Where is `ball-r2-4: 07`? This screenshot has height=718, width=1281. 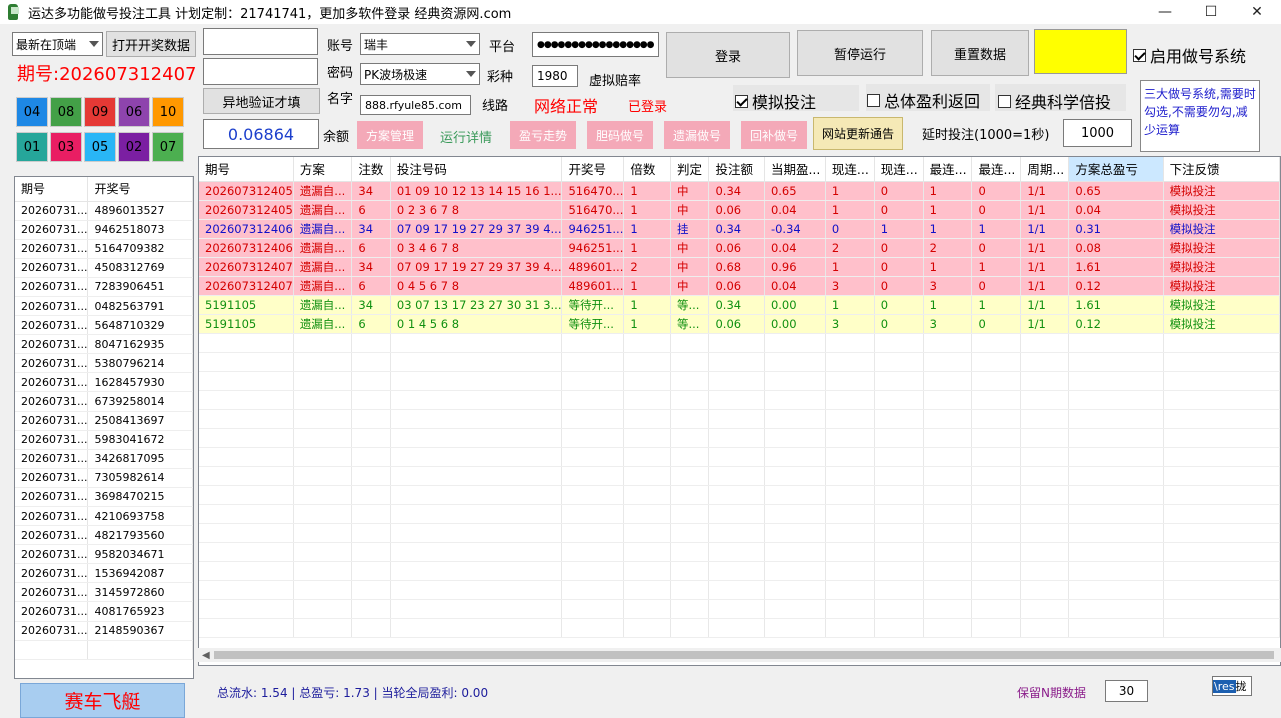 ball-r2-4: 07 is located at coordinates (168, 147).